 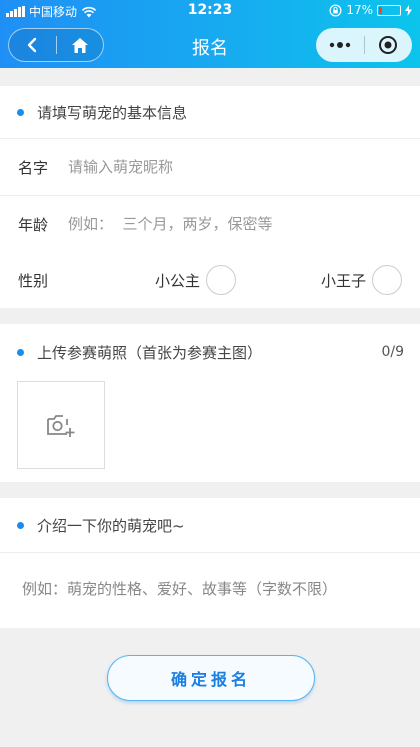 I want to click on gender-option-prince: 小王子, so click(x=362, y=280).